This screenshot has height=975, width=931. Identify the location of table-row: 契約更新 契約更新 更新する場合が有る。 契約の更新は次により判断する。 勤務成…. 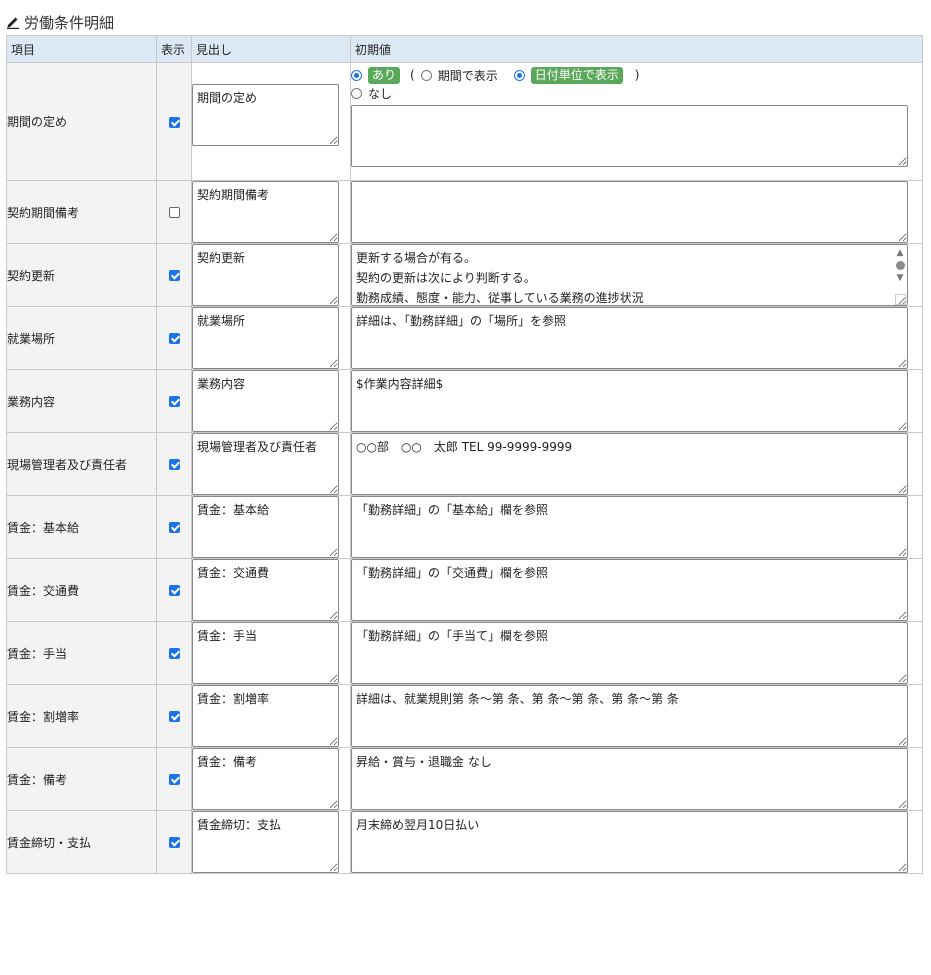
(464, 275).